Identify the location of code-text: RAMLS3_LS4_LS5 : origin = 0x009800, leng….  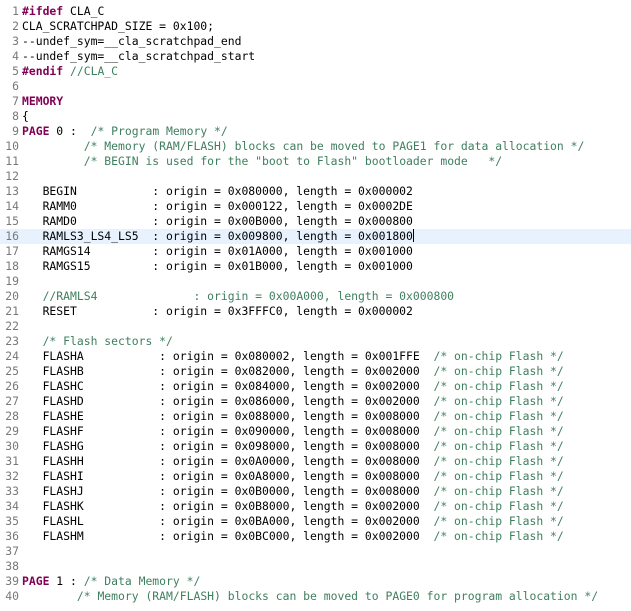
(216, 236).